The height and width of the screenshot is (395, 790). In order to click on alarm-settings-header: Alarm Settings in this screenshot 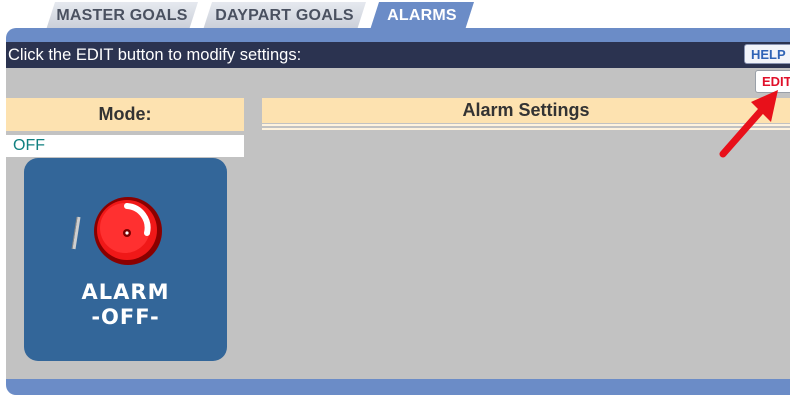, I will do `click(526, 110)`.